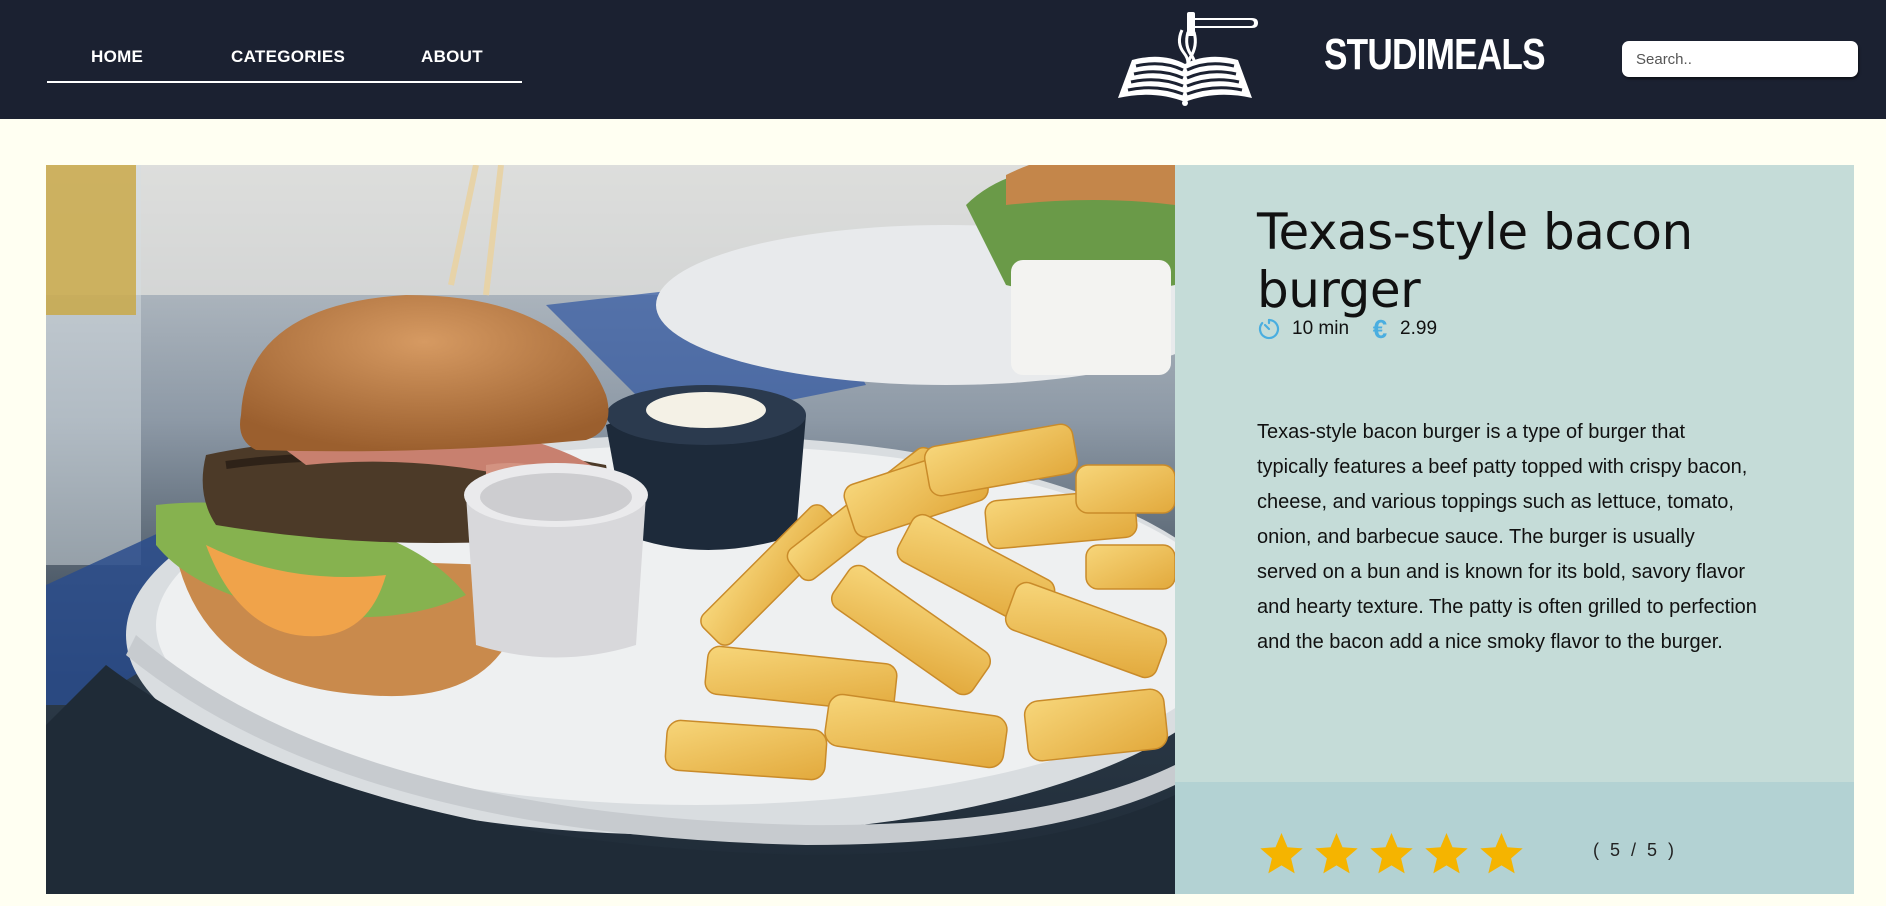  Describe the element at coordinates (1185, 57) in the screenshot. I see `book-fork-icon` at that location.